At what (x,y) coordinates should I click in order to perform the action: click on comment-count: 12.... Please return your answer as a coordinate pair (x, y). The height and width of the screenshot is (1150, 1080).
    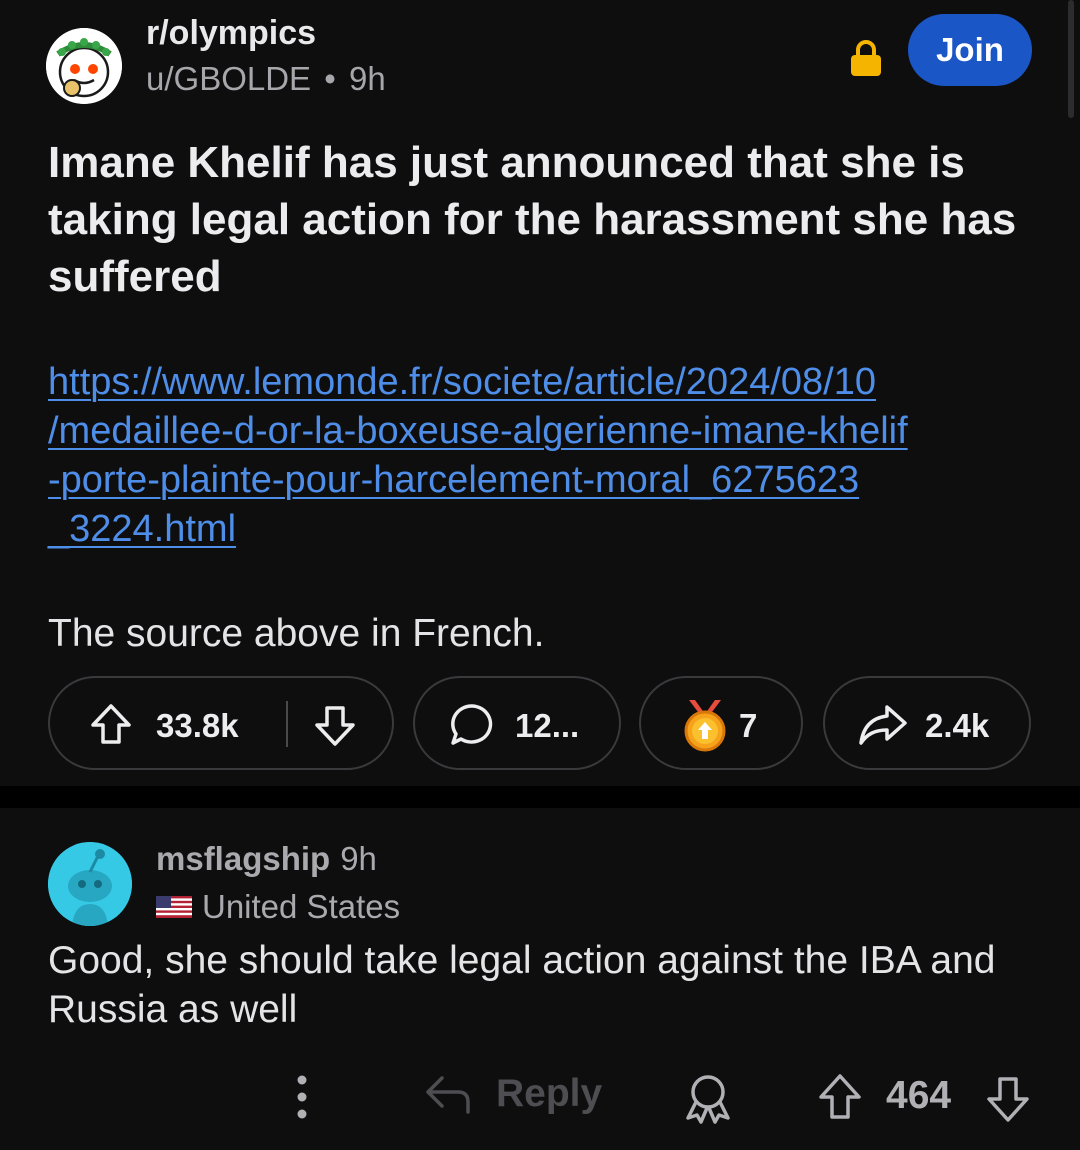
    Looking at the image, I should click on (547, 725).